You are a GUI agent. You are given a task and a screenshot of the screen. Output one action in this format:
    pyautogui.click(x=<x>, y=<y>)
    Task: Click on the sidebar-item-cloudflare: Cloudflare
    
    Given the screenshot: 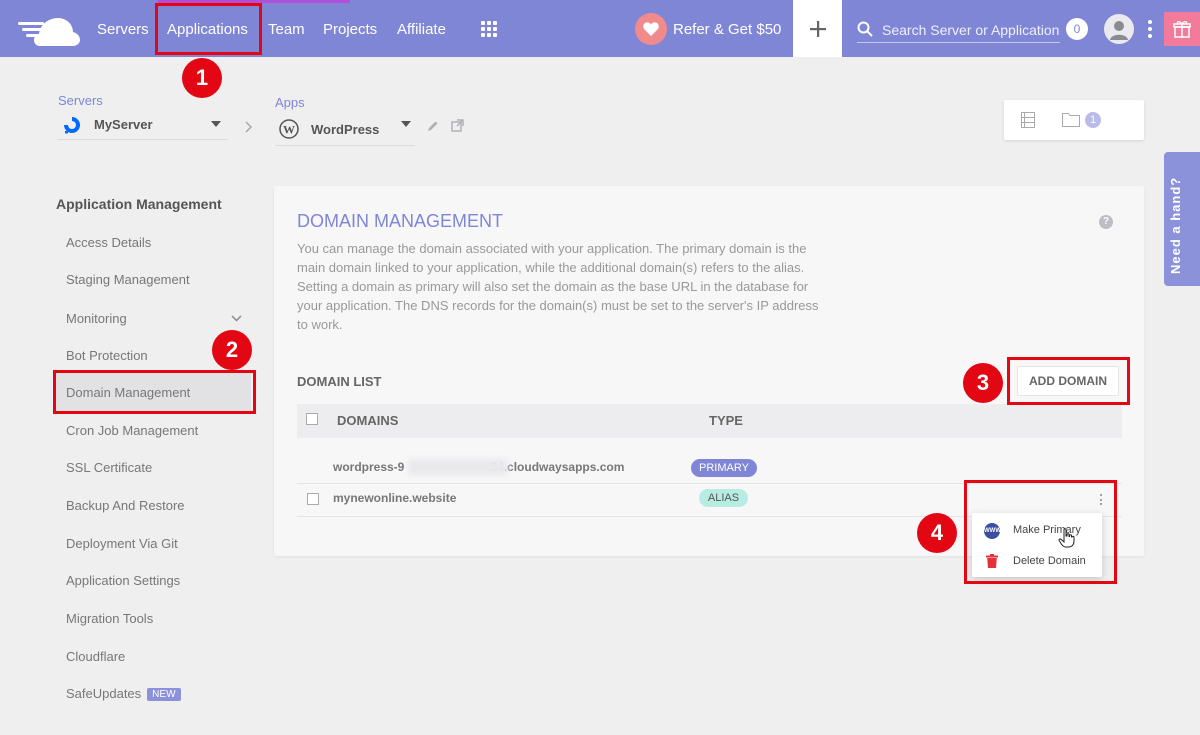 What is the action you would take?
    pyautogui.click(x=95, y=656)
    